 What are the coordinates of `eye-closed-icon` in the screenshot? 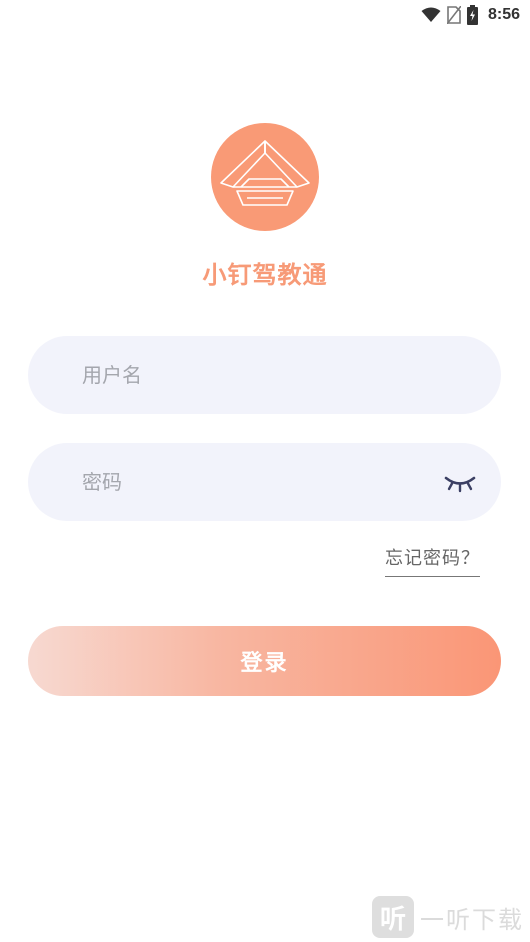 It's located at (460, 482).